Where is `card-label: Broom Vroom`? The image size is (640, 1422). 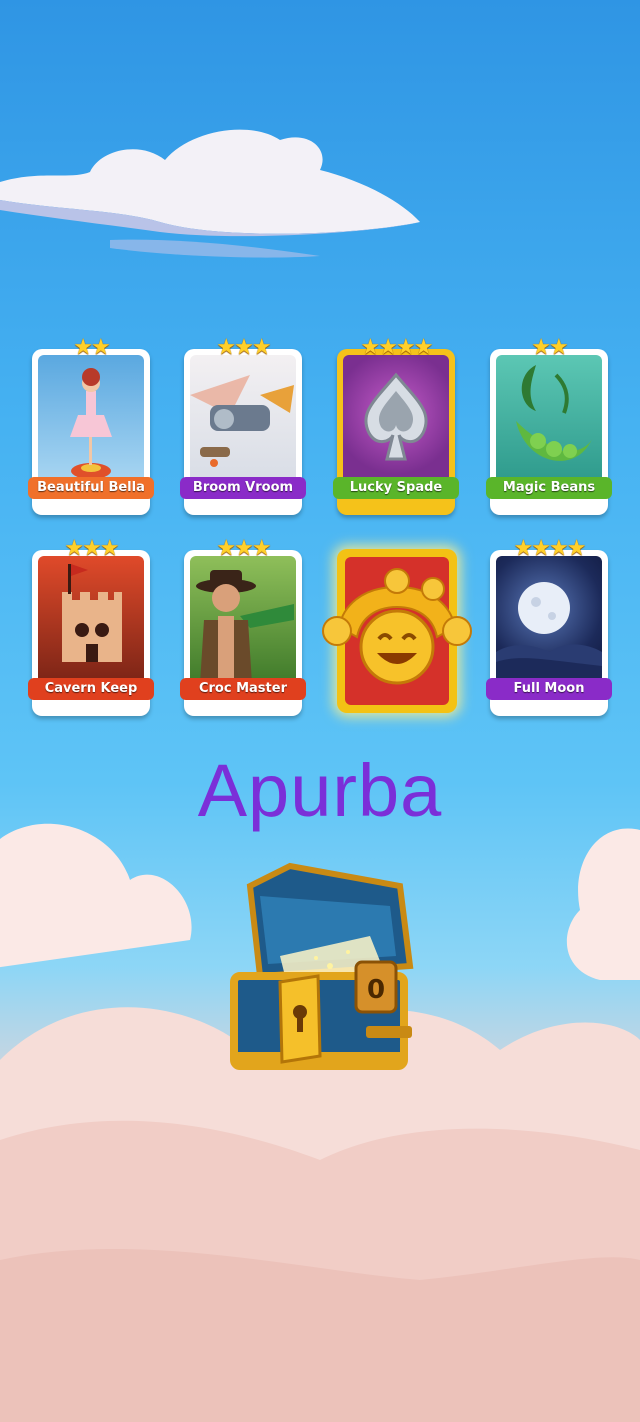
card-label: Broom Vroom is located at coordinates (243, 488).